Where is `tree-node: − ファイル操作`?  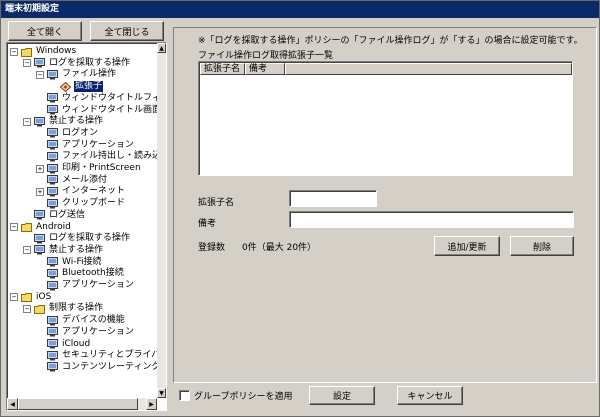 tree-node: − ファイル操作 is located at coordinates (76, 74).